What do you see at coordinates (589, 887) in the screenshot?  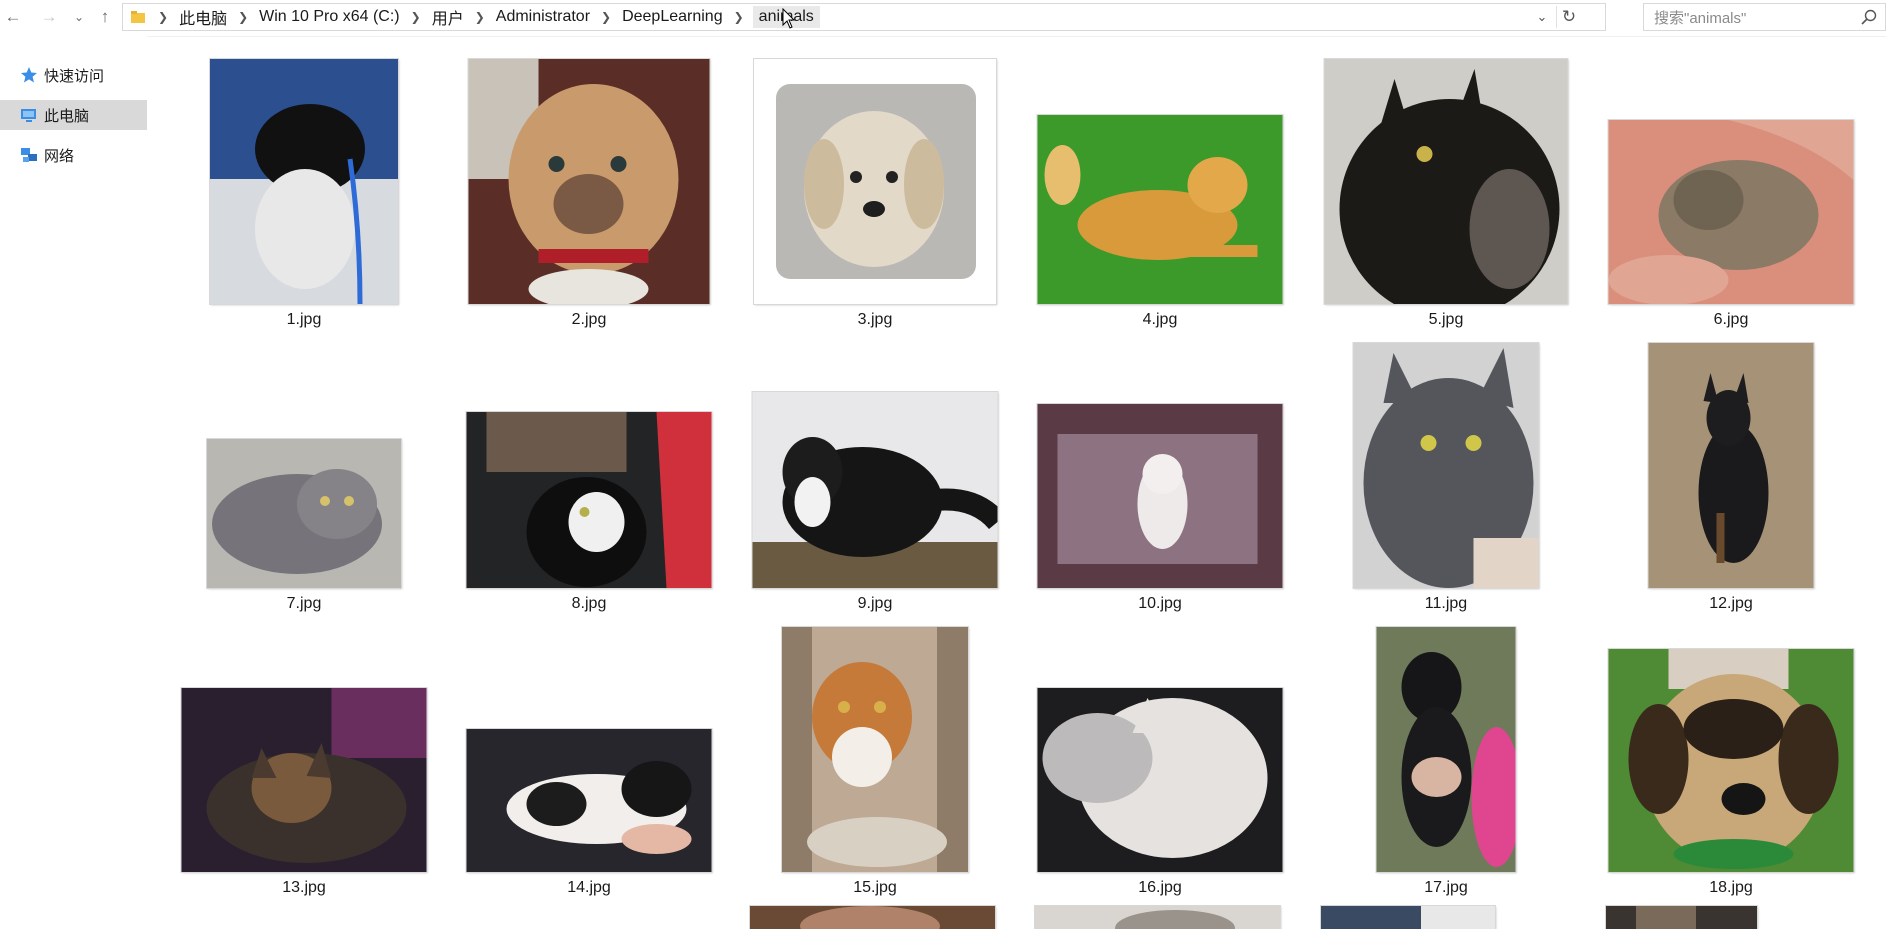 I see `file-name: 14.jpg` at bounding box center [589, 887].